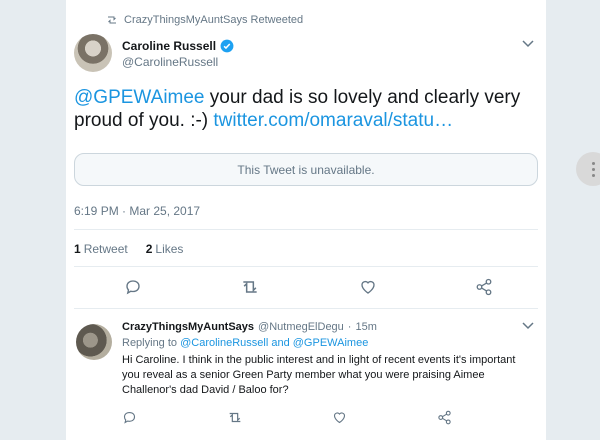 The image size is (600, 440). Describe the element at coordinates (165, 249) in the screenshot. I see `likes-stat: 2 Likes` at that location.